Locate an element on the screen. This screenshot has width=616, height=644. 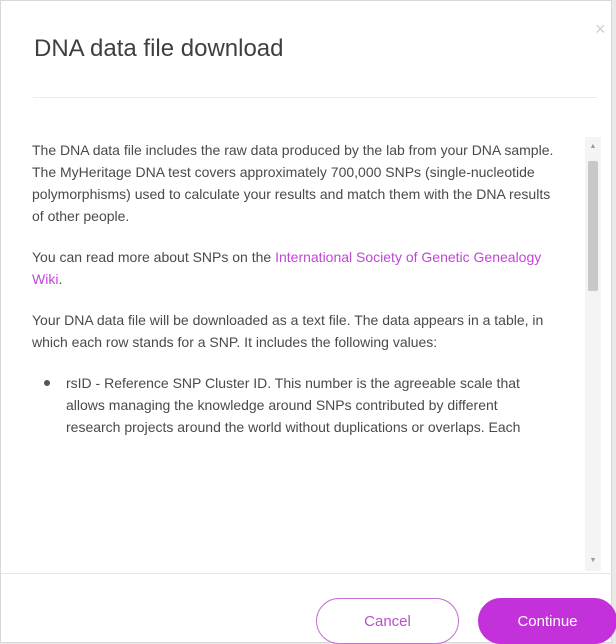
close-icon: × is located at coordinates (603, 29).